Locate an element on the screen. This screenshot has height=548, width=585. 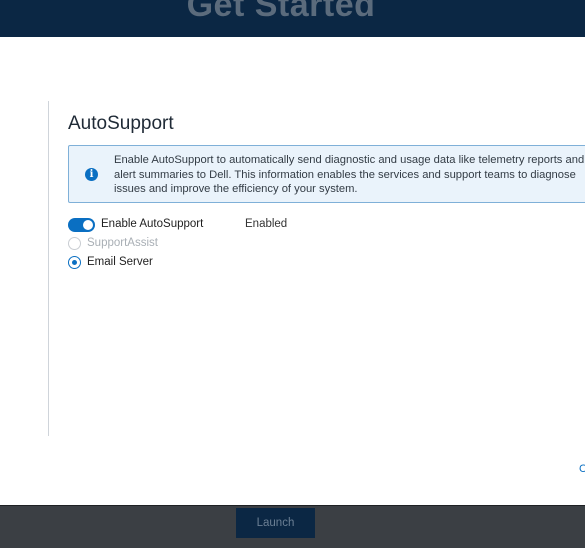
top-banner: Get Started is located at coordinates (292, 18).